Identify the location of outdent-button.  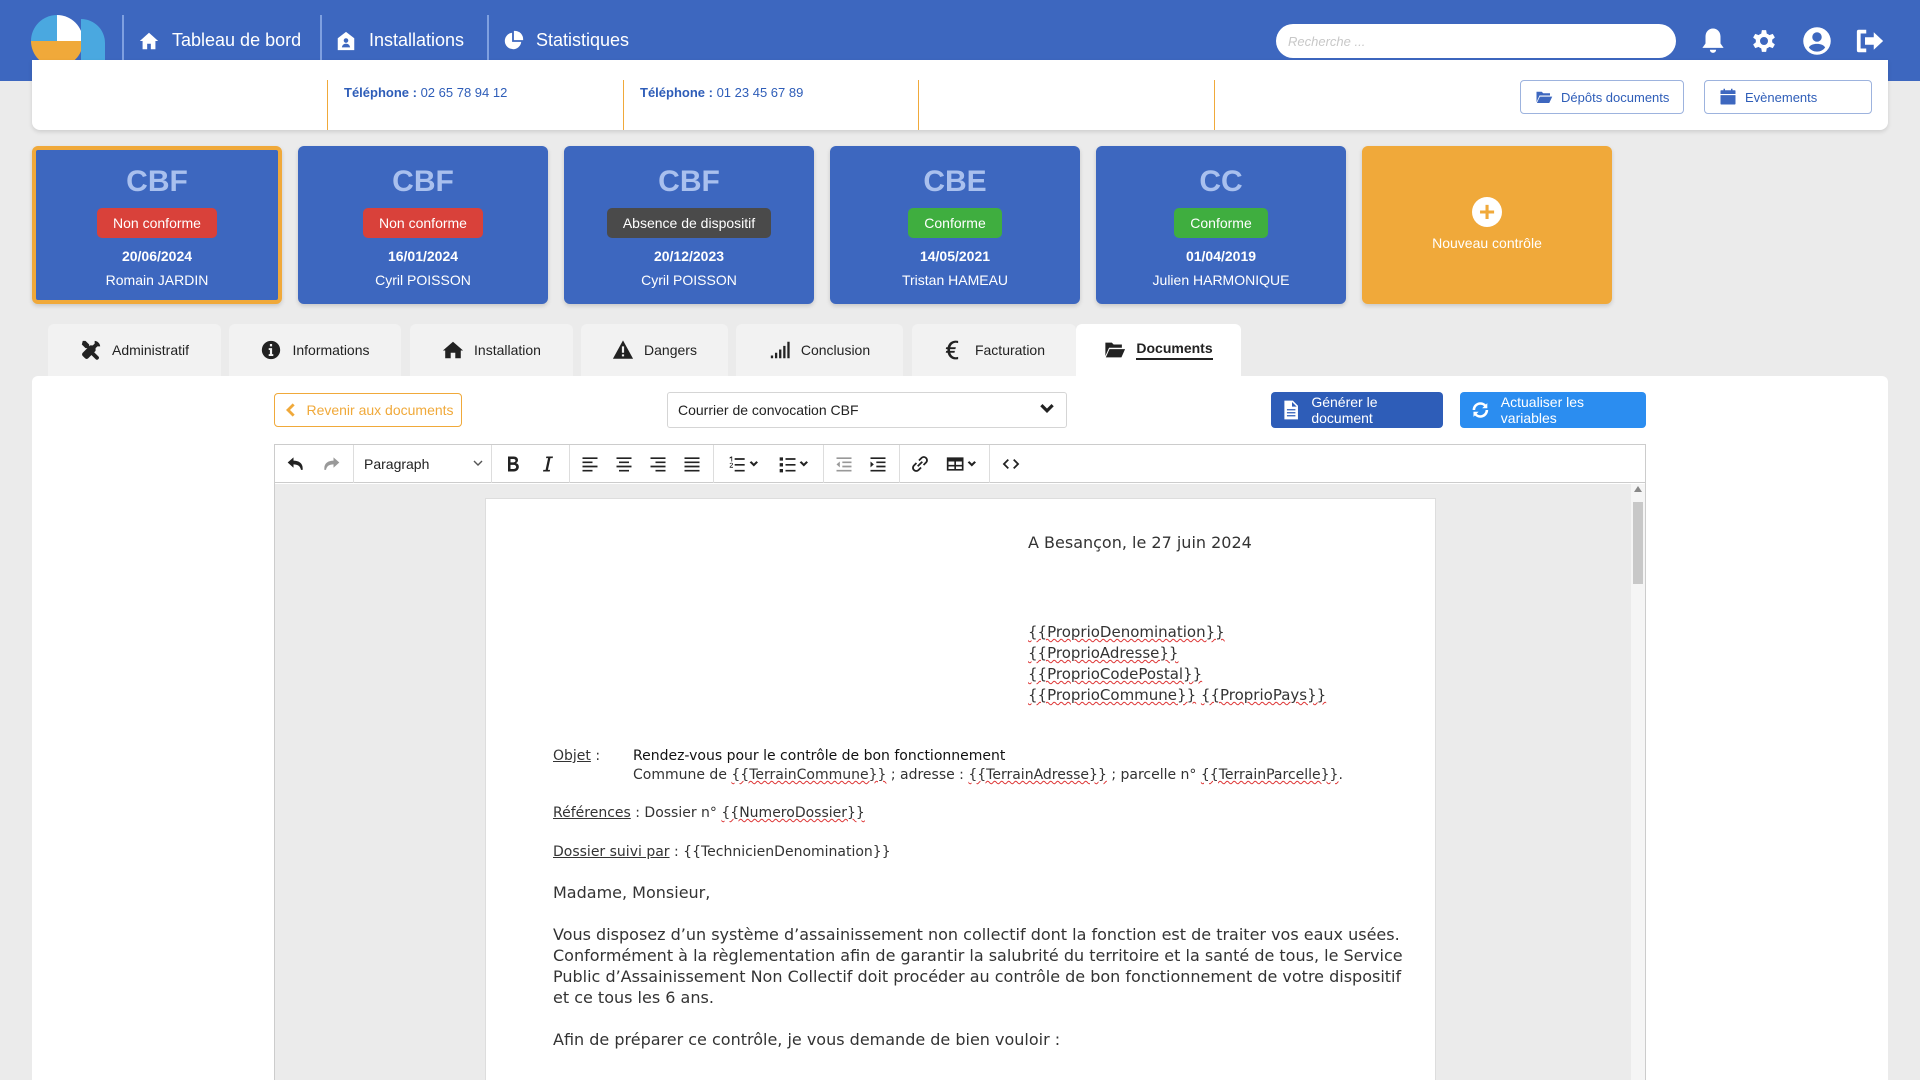
(844, 464).